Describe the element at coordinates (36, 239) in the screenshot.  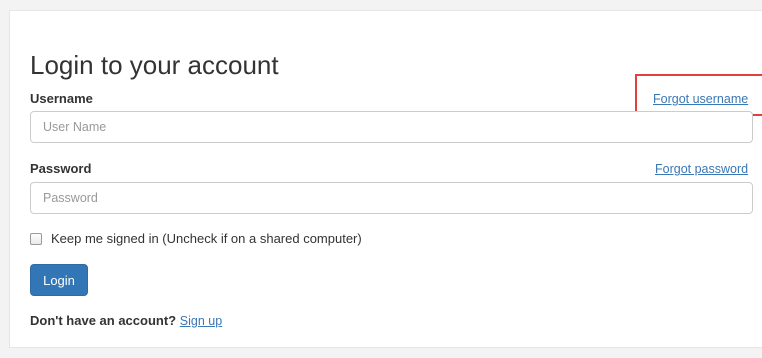
I see `remember-me-checkbox` at that location.